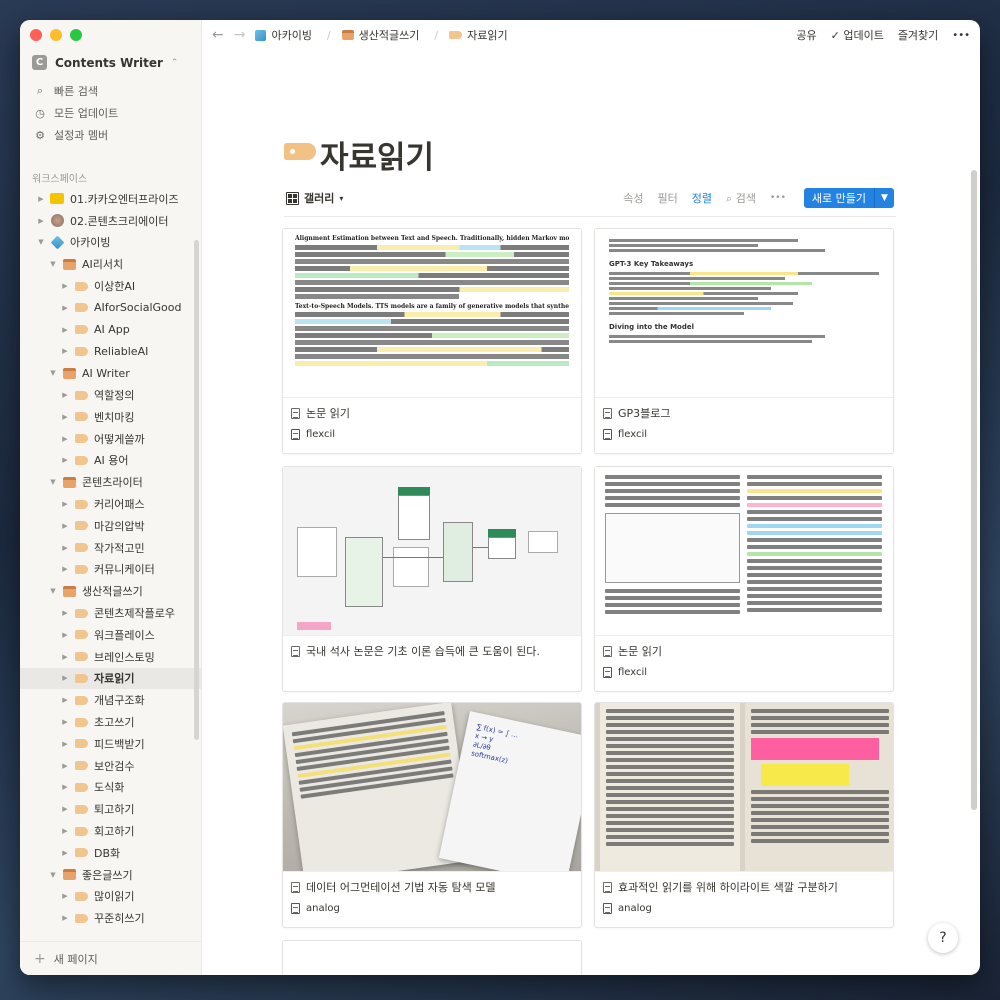 The width and height of the screenshot is (1000, 1000). What do you see at coordinates (110, 330) in the screenshot?
I see `sidebar-item: ▶ AI App` at bounding box center [110, 330].